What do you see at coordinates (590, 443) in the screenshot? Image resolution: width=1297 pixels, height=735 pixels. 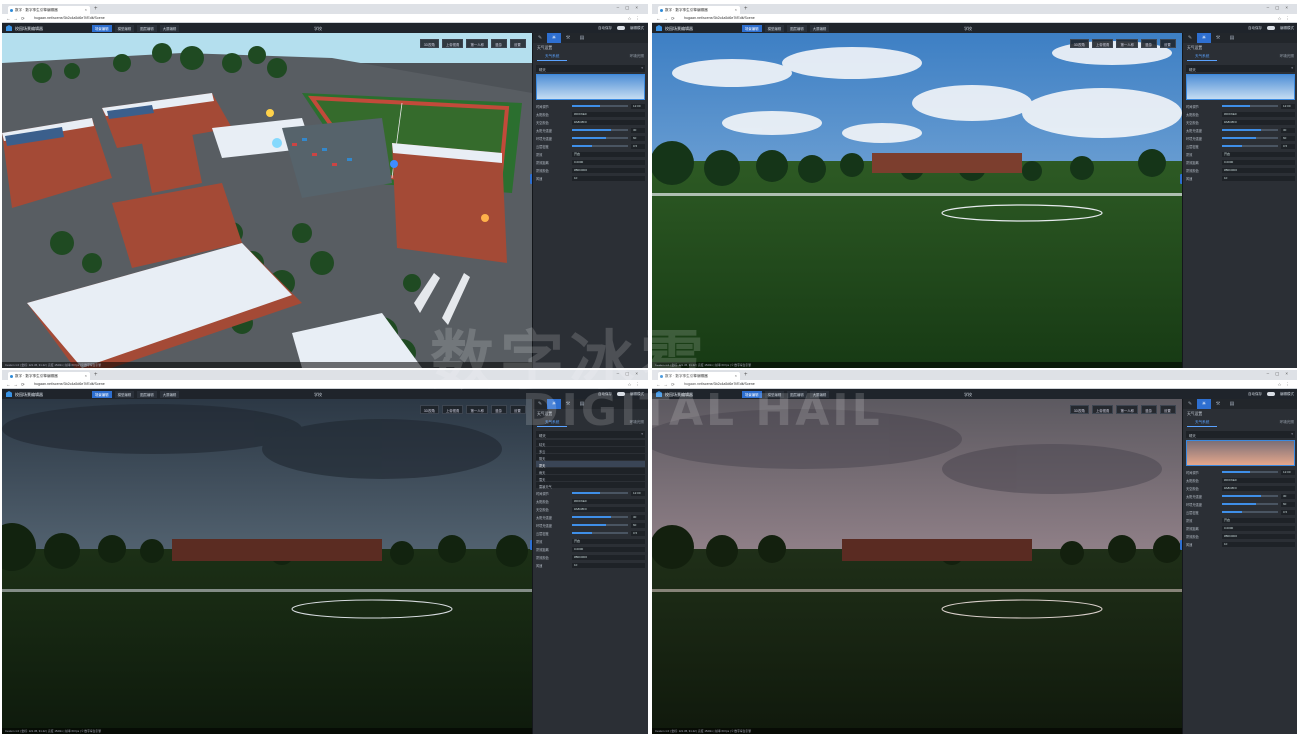 I see `weather-option: 晴天` at bounding box center [590, 443].